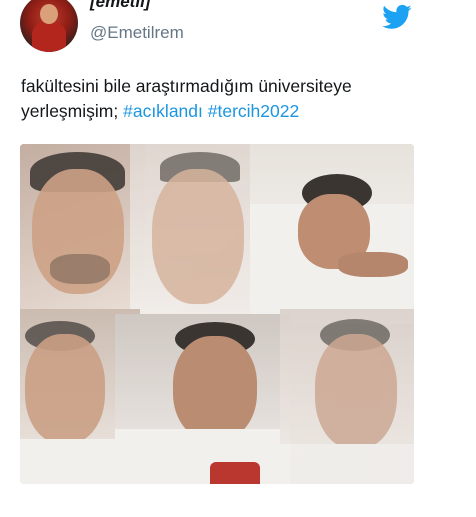 The width and height of the screenshot is (476, 517). What do you see at coordinates (49, 37) in the screenshot?
I see `avatar-body` at bounding box center [49, 37].